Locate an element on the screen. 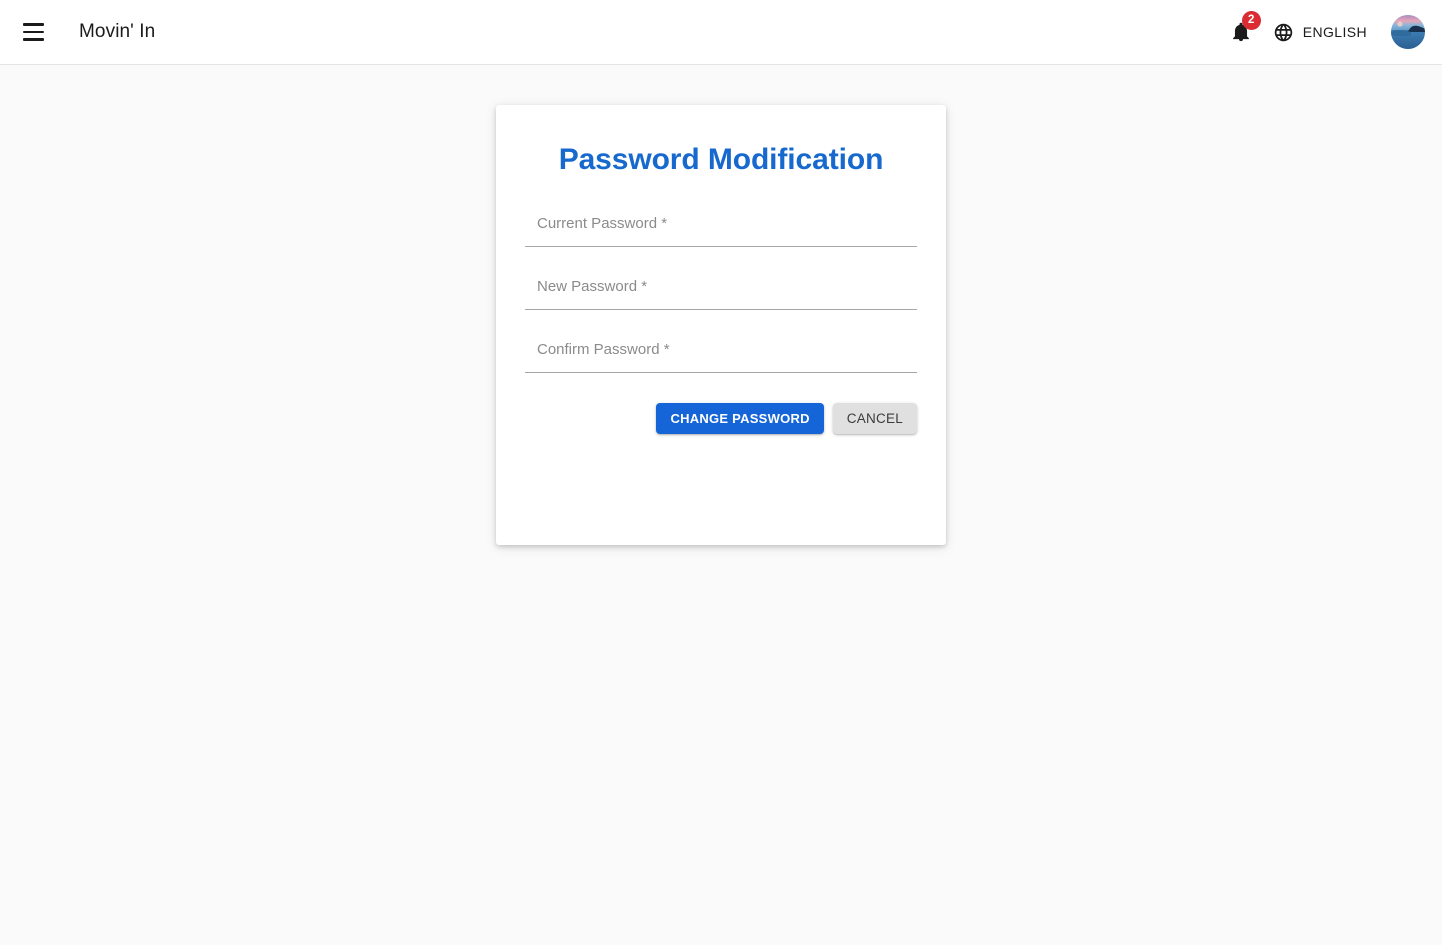  header-actions: 2 ENGLISH is located at coordinates (1333, 32).